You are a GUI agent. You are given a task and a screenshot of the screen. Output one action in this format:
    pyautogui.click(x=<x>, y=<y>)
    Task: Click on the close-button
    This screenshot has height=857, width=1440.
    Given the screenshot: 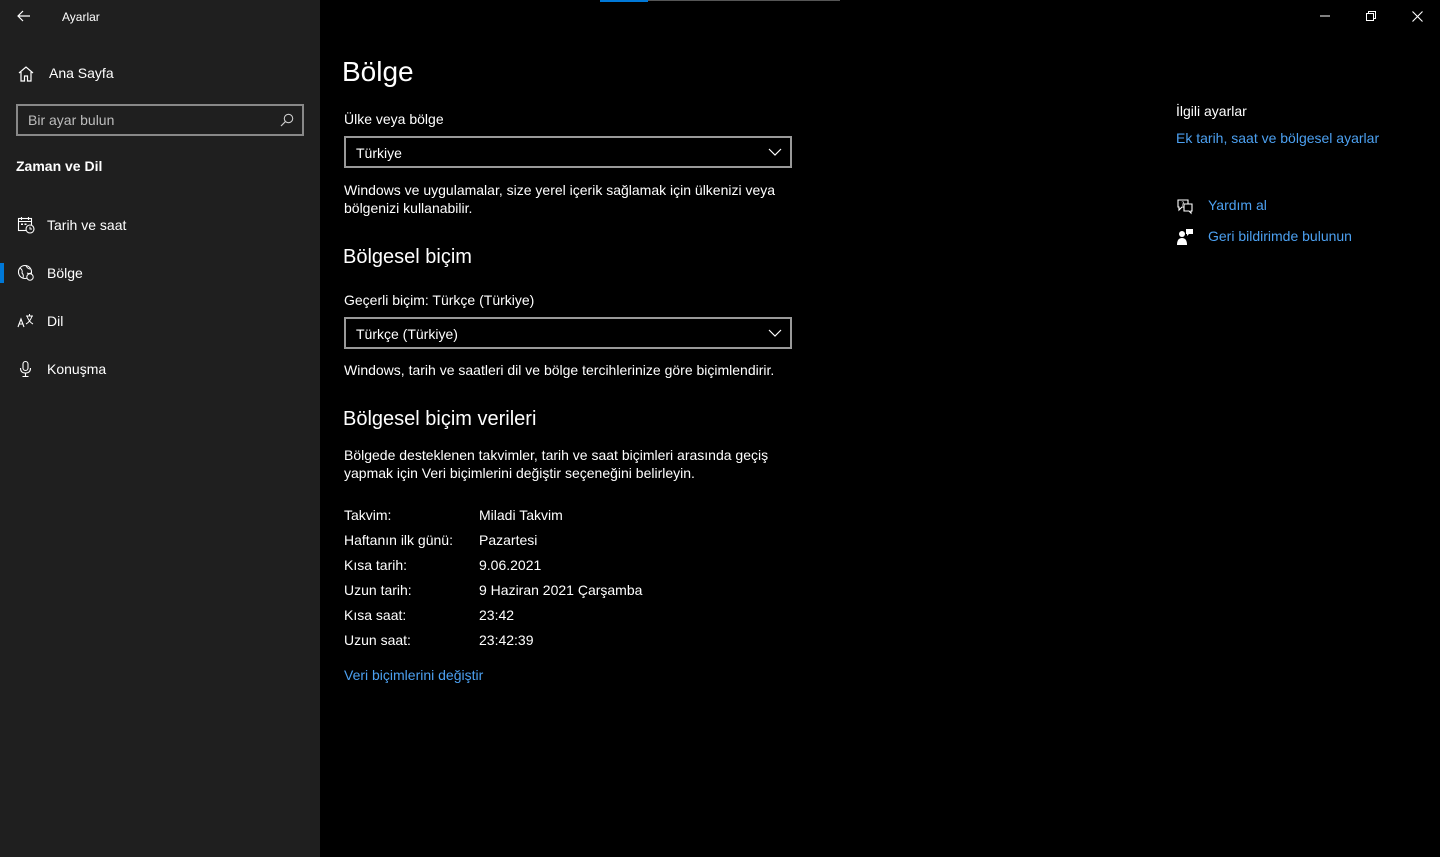 What is the action you would take?
    pyautogui.click(x=1417, y=16)
    